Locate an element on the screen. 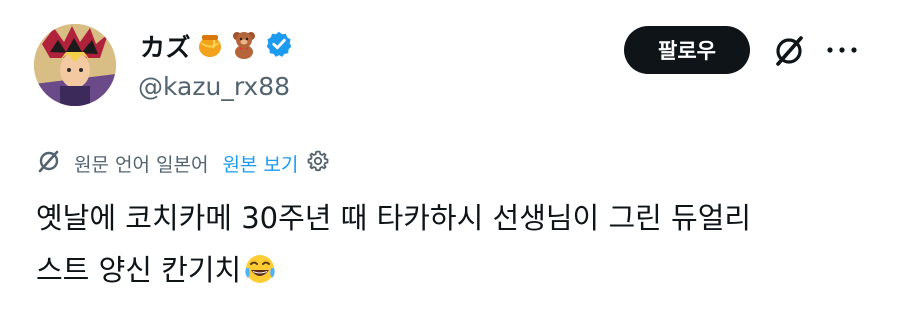 This screenshot has height=315, width=900. grok-icon is located at coordinates (789, 51).